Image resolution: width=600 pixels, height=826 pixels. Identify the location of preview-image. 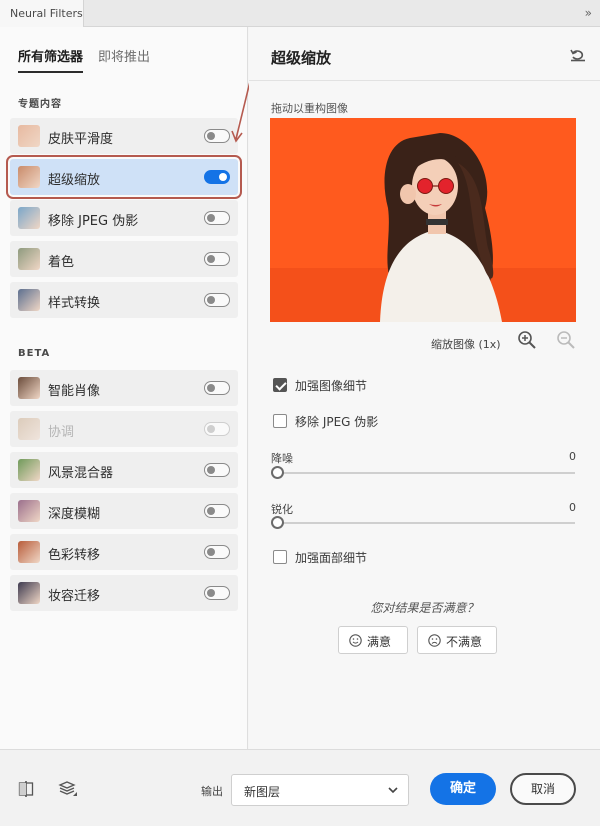
(423, 220).